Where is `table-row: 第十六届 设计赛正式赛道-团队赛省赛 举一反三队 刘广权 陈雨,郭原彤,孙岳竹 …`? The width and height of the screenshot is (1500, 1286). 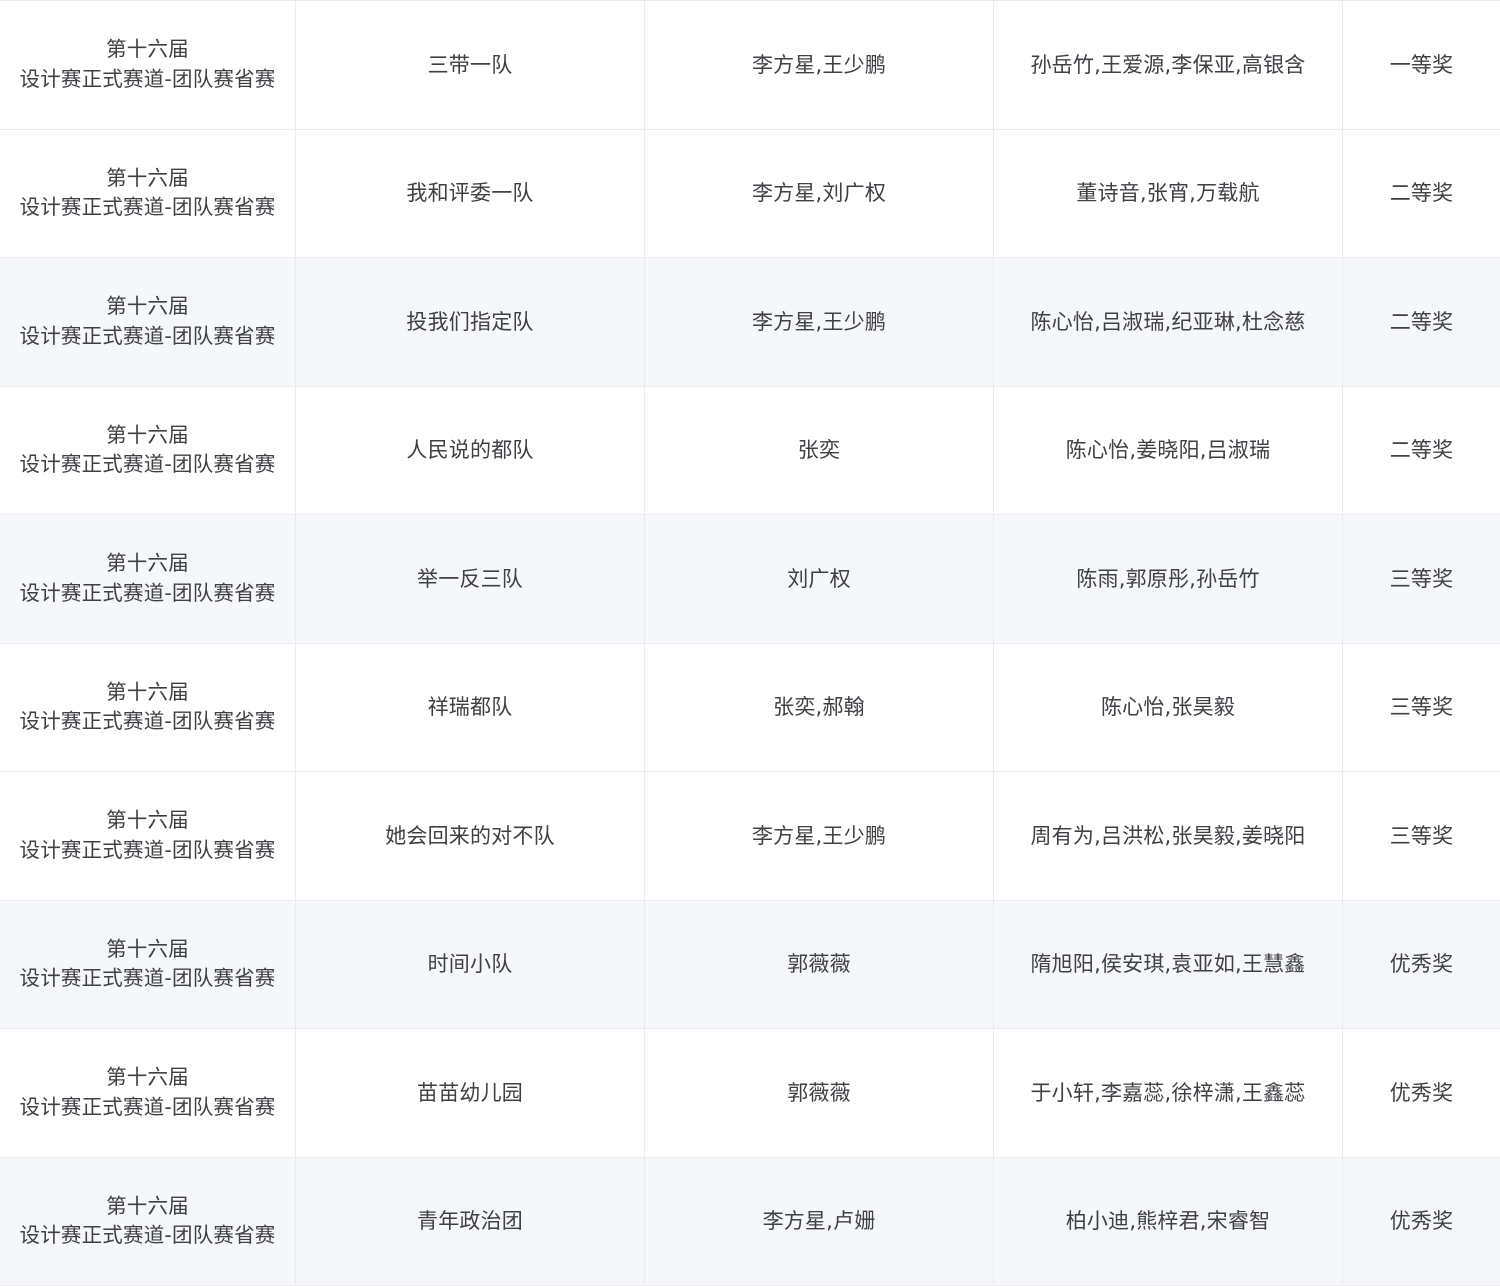
table-row: 第十六届 设计赛正式赛道-团队赛省赛 举一反三队 刘广权 陈雨,郭原彤,孙岳竹 … is located at coordinates (750, 579).